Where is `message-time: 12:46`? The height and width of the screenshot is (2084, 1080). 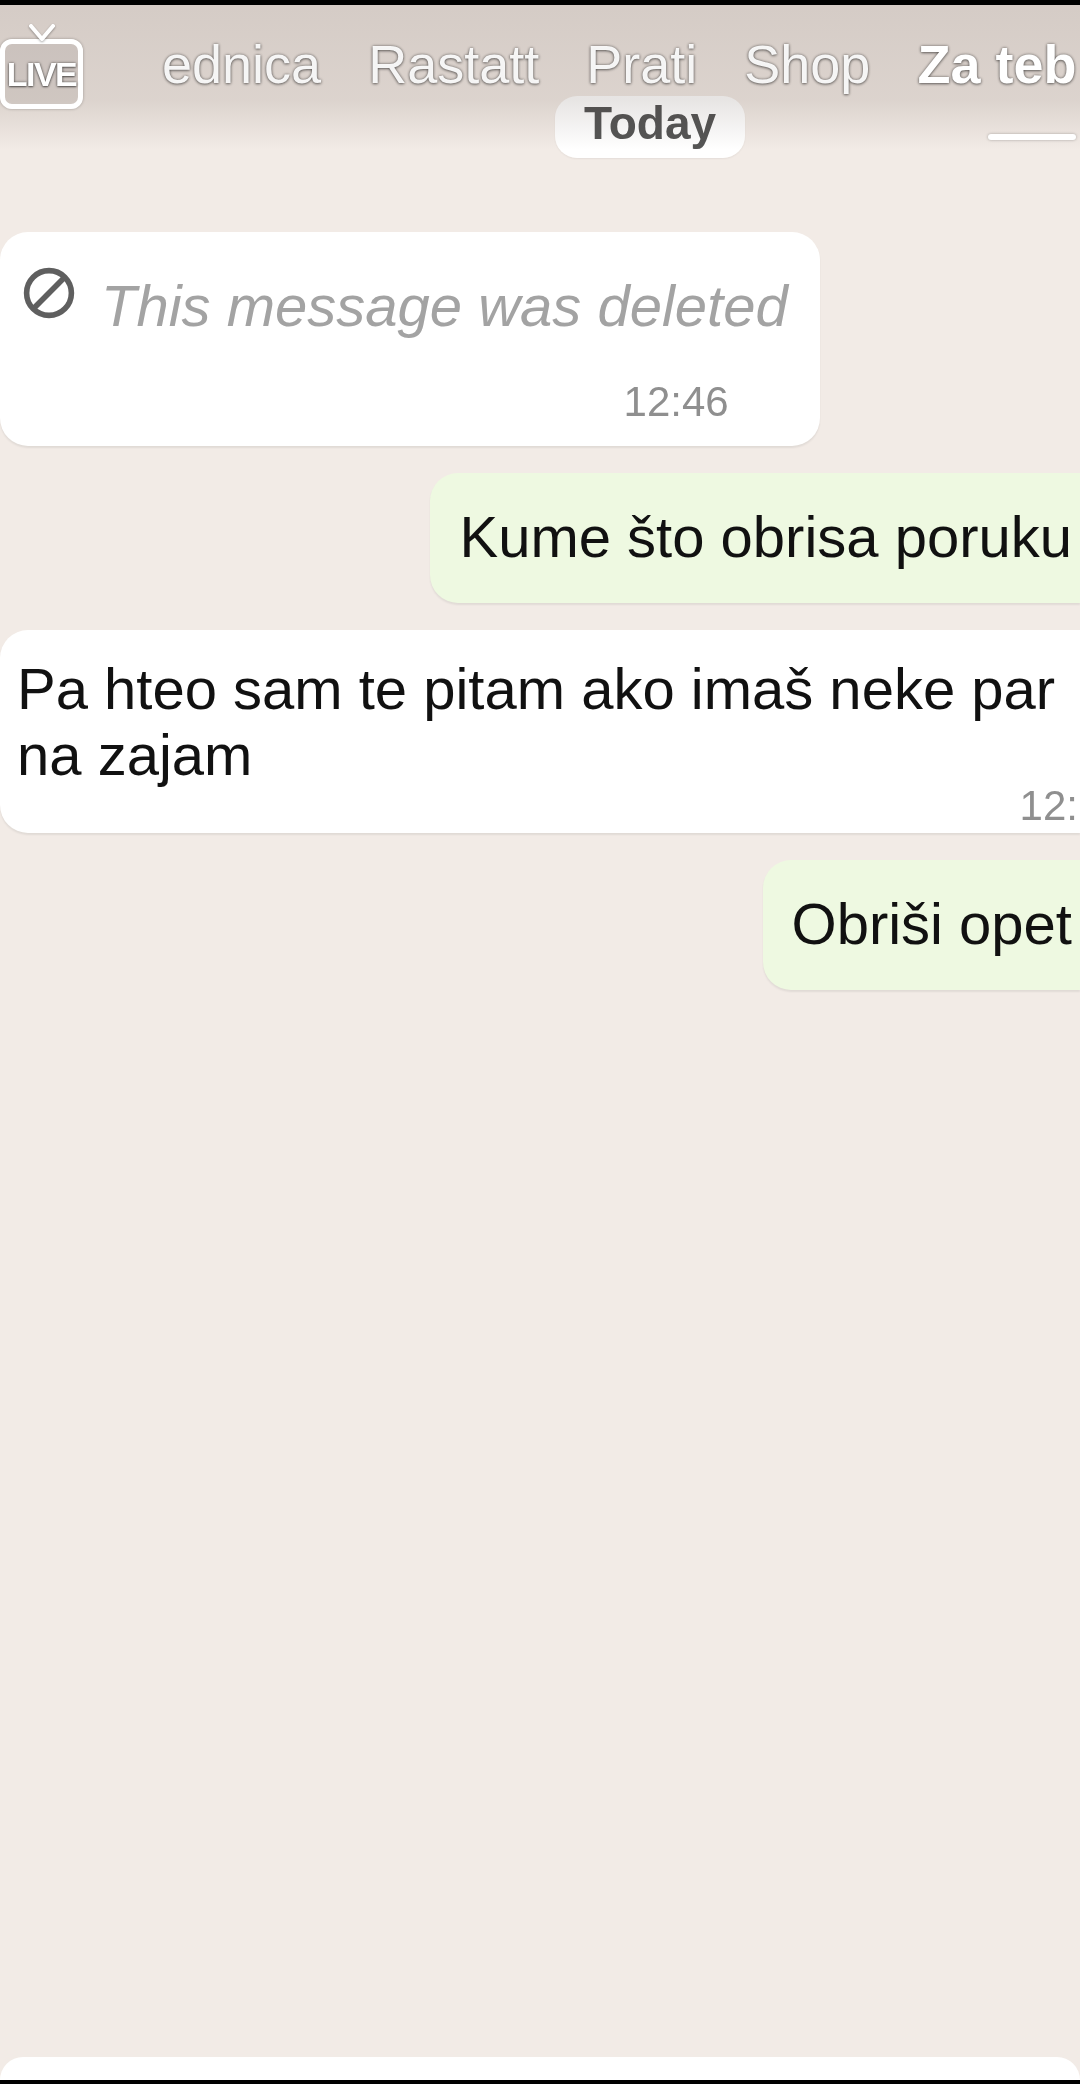 message-time: 12:46 is located at coordinates (676, 402).